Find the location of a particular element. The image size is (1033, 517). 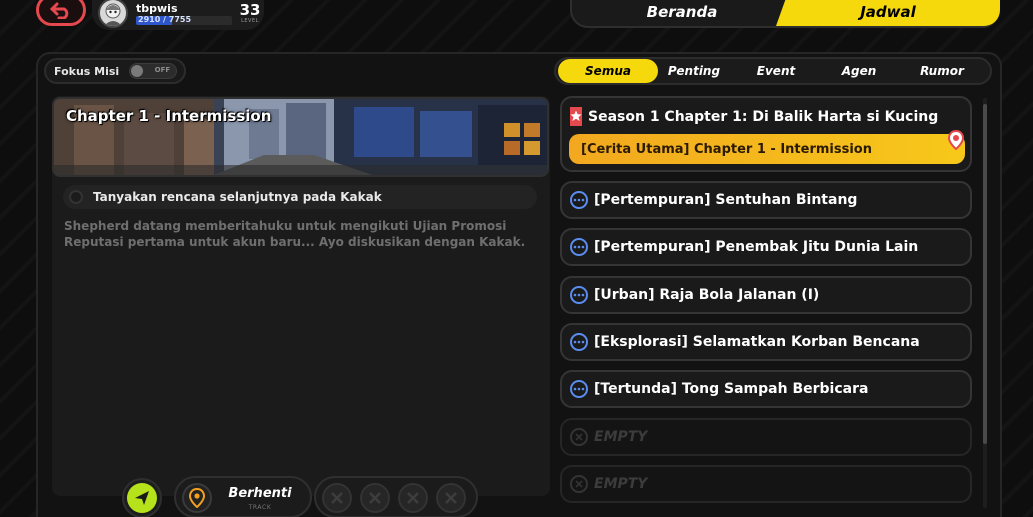

mission-item: [Pertempuran] Sentuhan Bintang is located at coordinates (766, 200).